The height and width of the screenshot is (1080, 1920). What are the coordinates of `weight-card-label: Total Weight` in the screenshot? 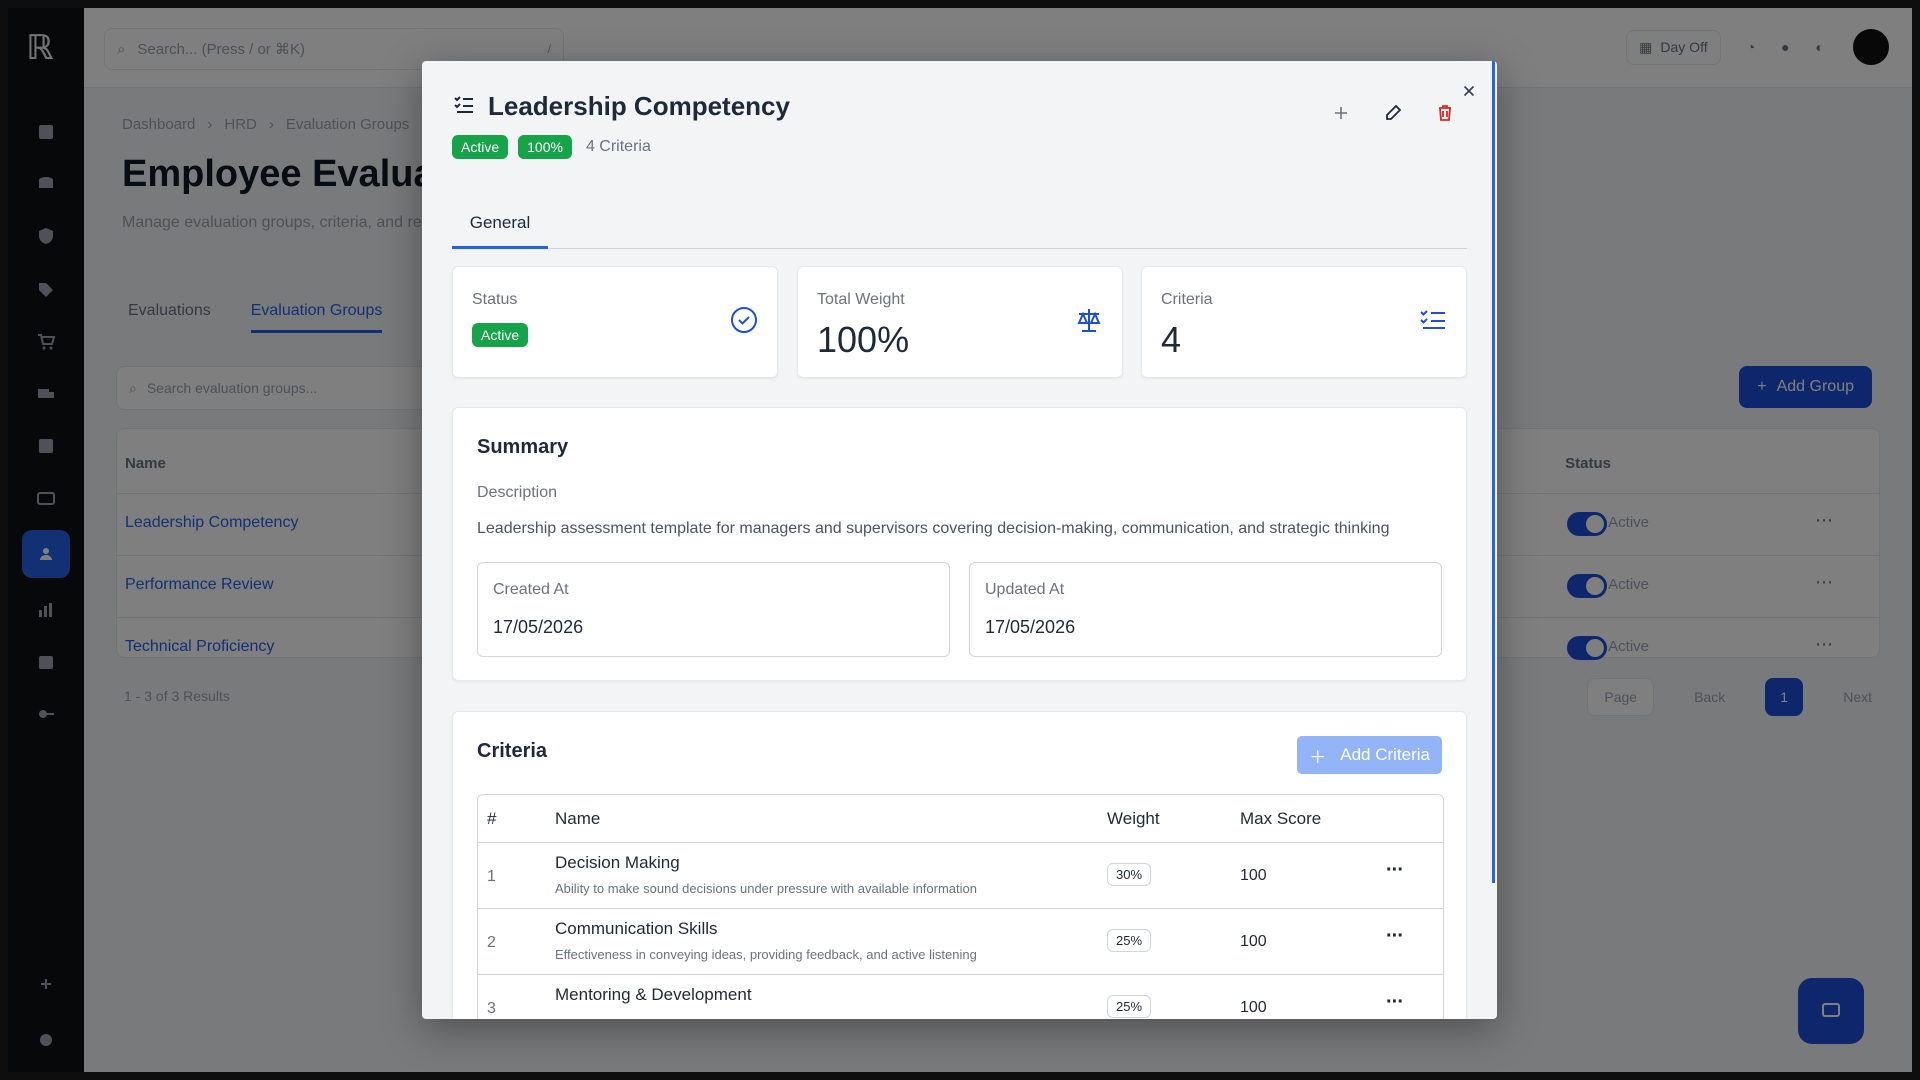 It's located at (861, 299).